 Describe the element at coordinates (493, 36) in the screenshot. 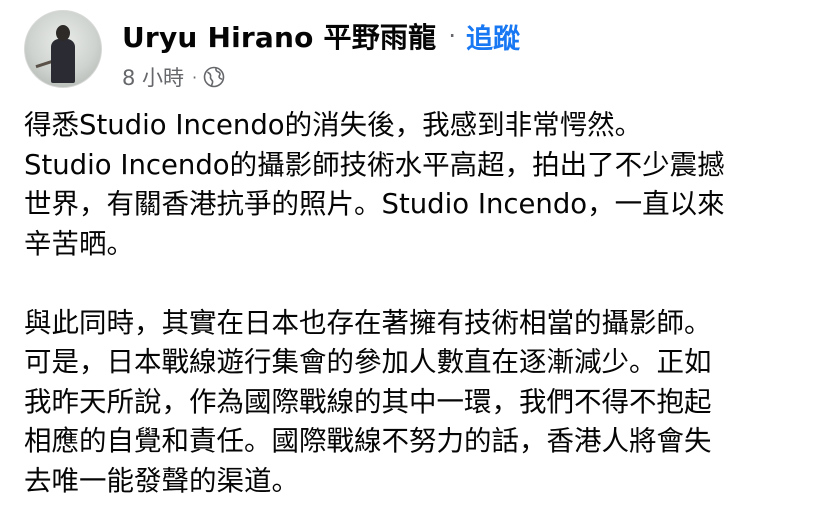

I see `follow-button: 追蹤` at that location.